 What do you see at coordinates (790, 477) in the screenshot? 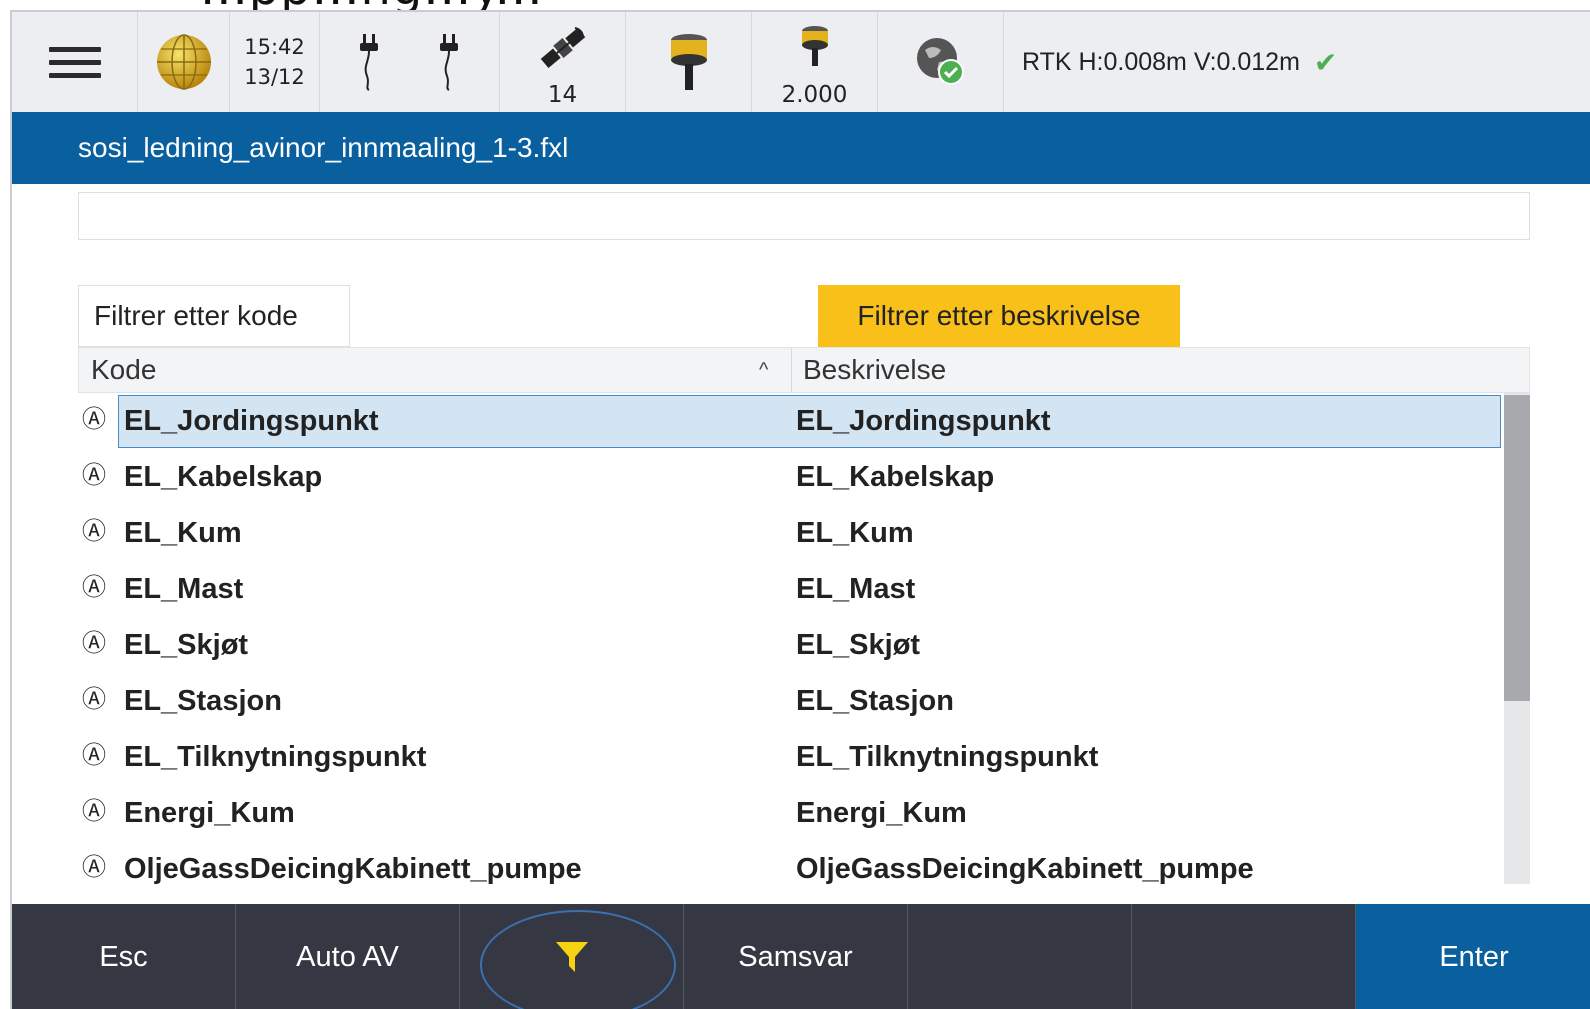
I see `table-row: Ⓐ EL_Kabelskap EL_Kabelskap` at bounding box center [790, 477].